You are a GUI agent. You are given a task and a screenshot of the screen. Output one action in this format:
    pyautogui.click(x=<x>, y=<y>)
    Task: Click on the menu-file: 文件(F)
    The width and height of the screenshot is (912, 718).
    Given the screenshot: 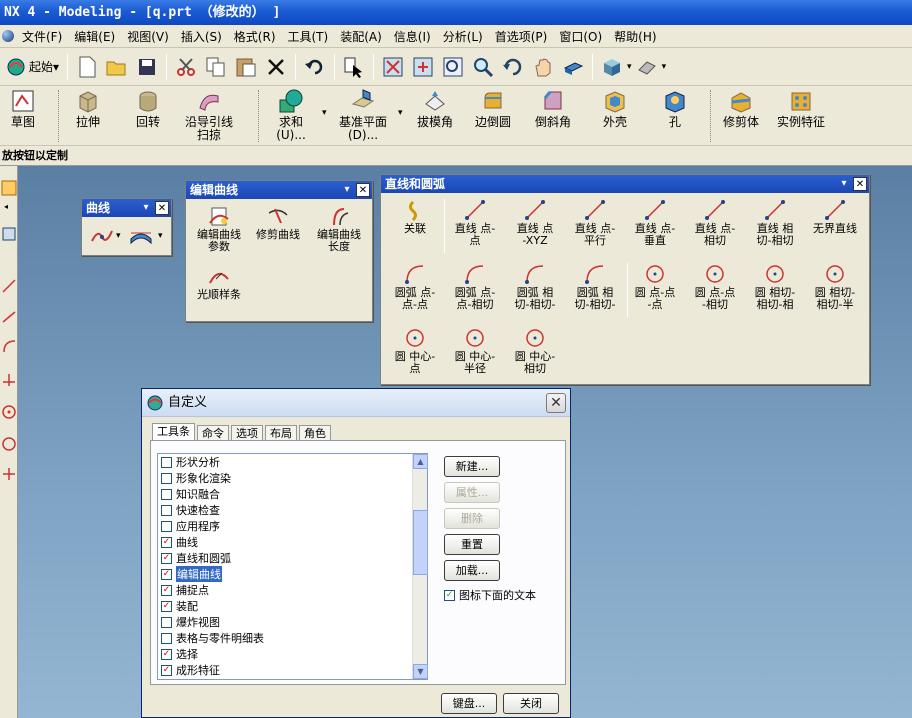 What is the action you would take?
    pyautogui.click(x=42, y=36)
    